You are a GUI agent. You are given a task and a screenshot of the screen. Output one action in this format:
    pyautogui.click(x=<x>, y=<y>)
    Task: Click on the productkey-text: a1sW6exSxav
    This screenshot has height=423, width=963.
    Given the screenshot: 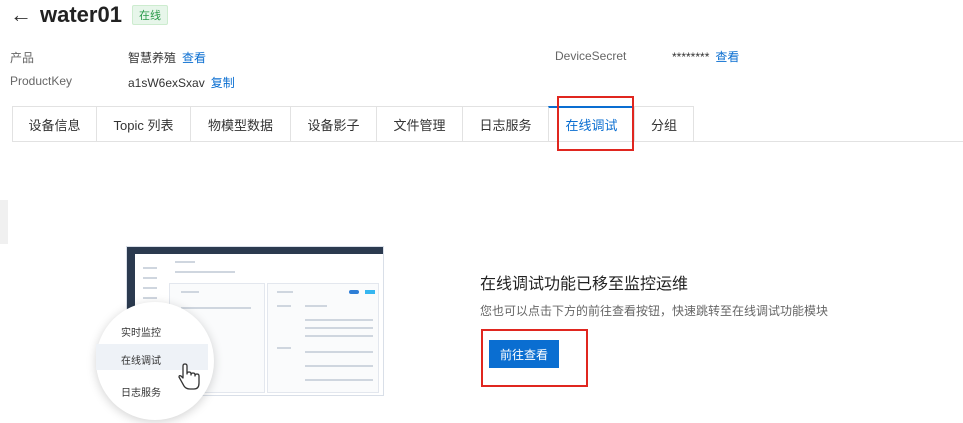 What is the action you would take?
    pyautogui.click(x=166, y=83)
    